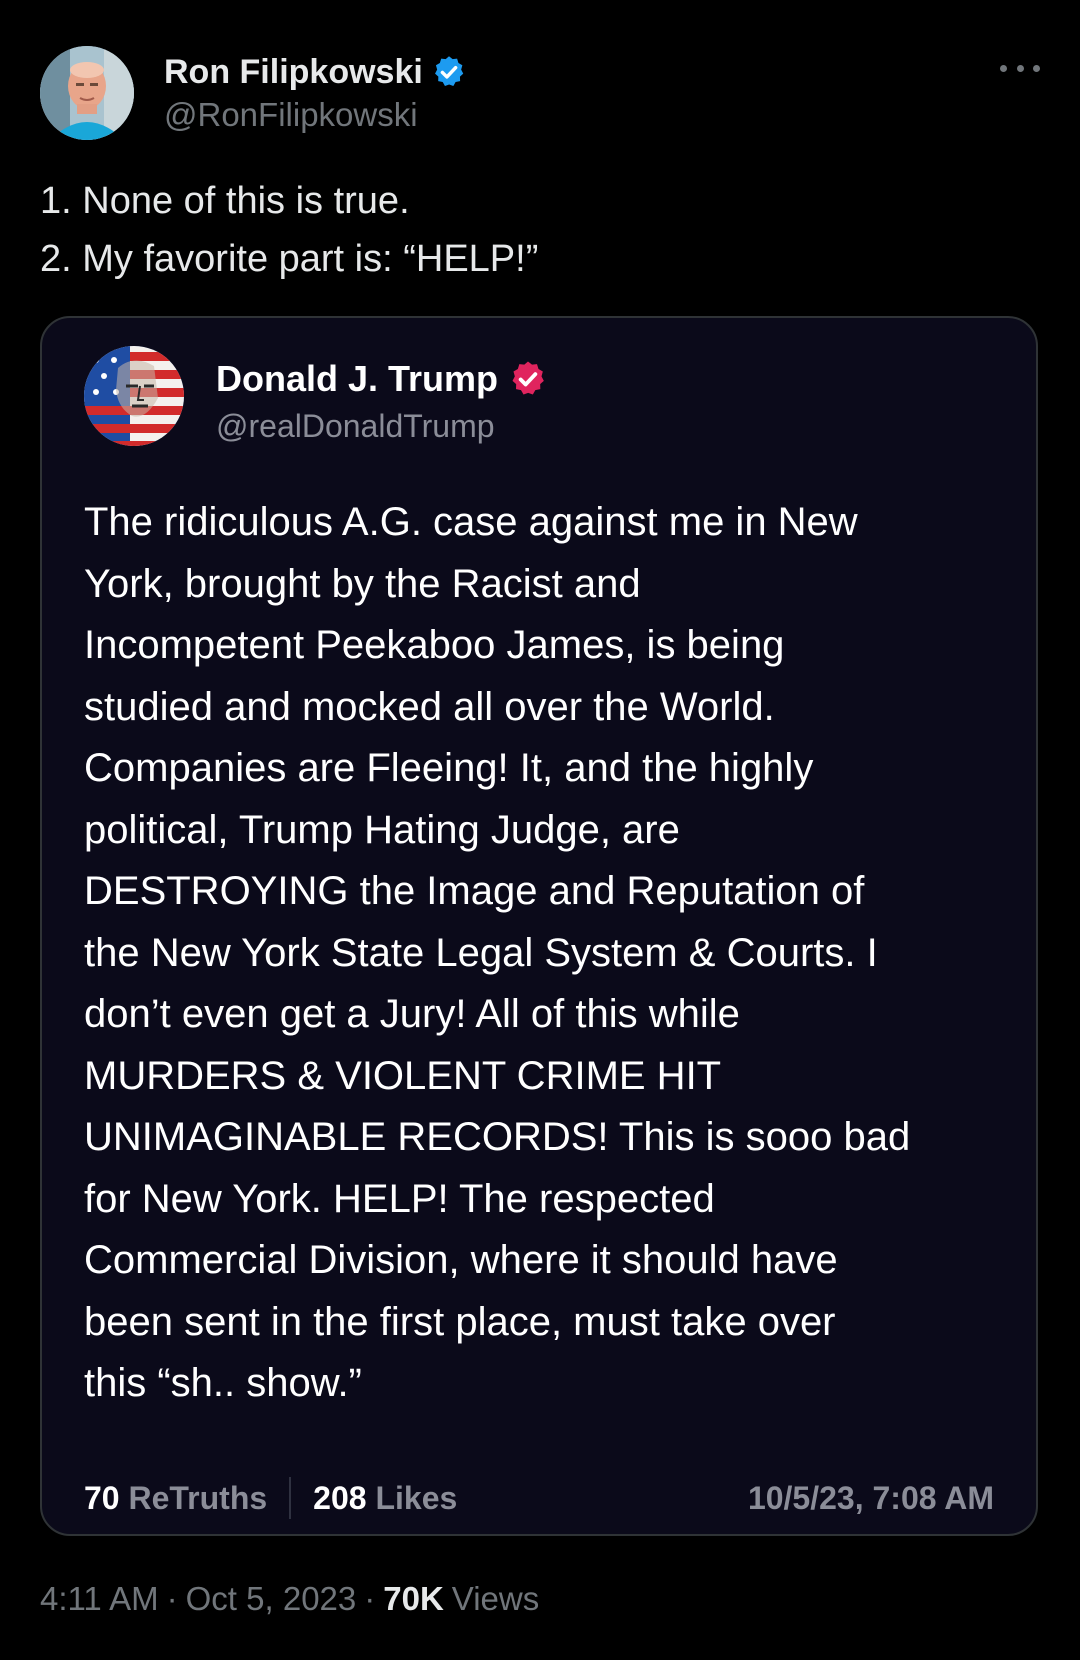 Image resolution: width=1080 pixels, height=1660 pixels. I want to click on post-meta: 4:11 AM · Oct 5, 2023 · 70K Views, so click(289, 1599).